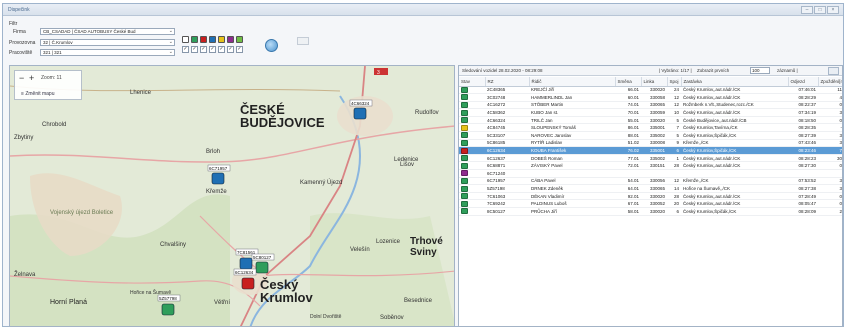  Describe the element at coordinates (654, 166) in the screenshot. I see `cell-linka: 330151` at that location.